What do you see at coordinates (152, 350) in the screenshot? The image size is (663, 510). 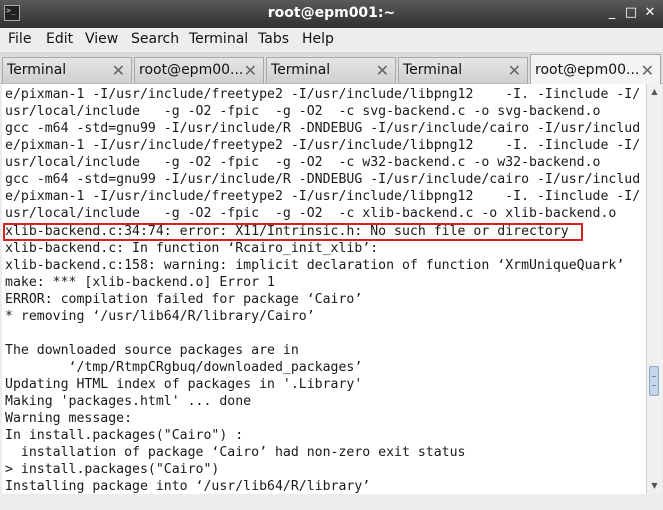 I see `terminal-line: The downloaded source packages are in` at bounding box center [152, 350].